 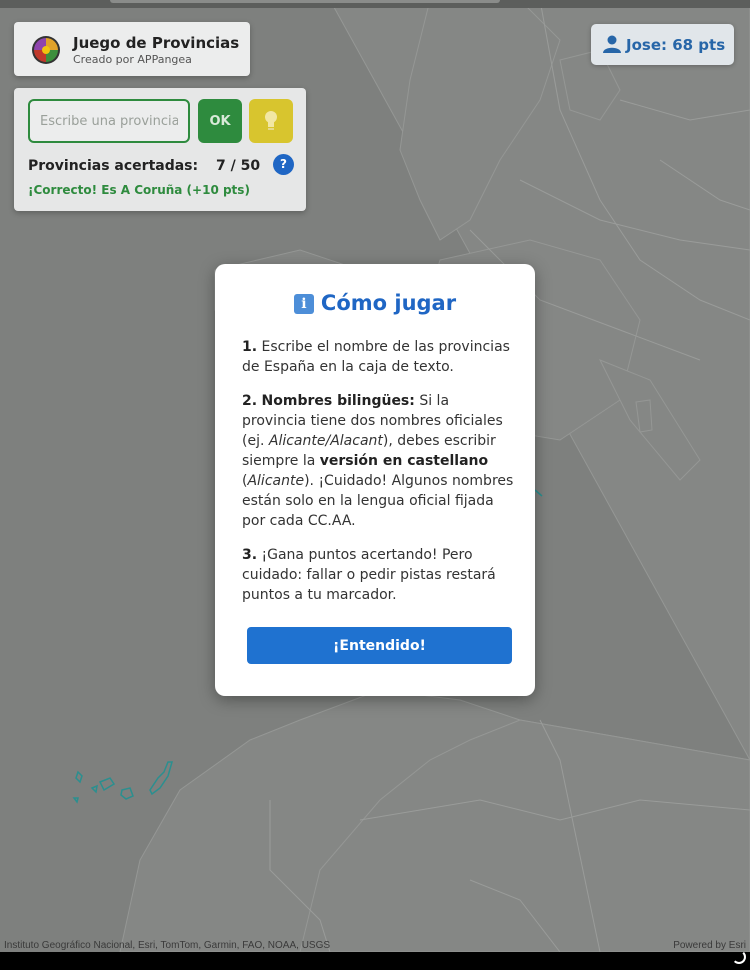 I want to click on bottom-bar, so click(x=375, y=961).